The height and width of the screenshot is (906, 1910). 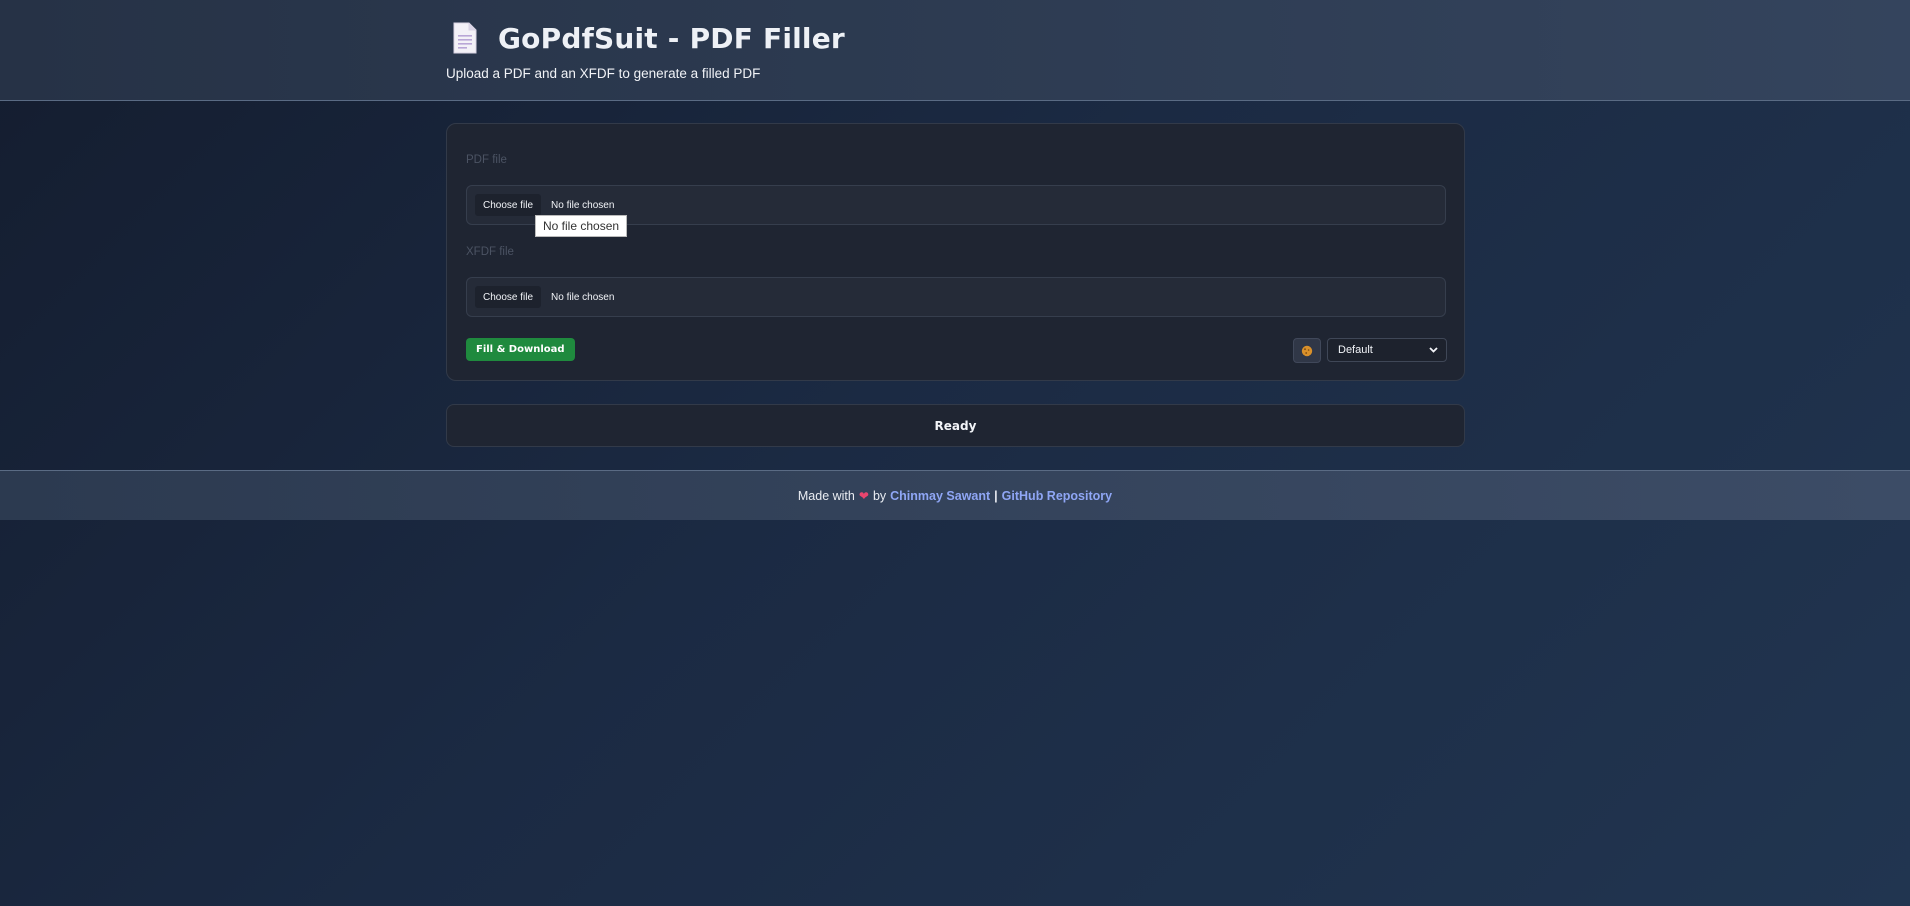 What do you see at coordinates (1355, 350) in the screenshot?
I see `theme-select-value: Default` at bounding box center [1355, 350].